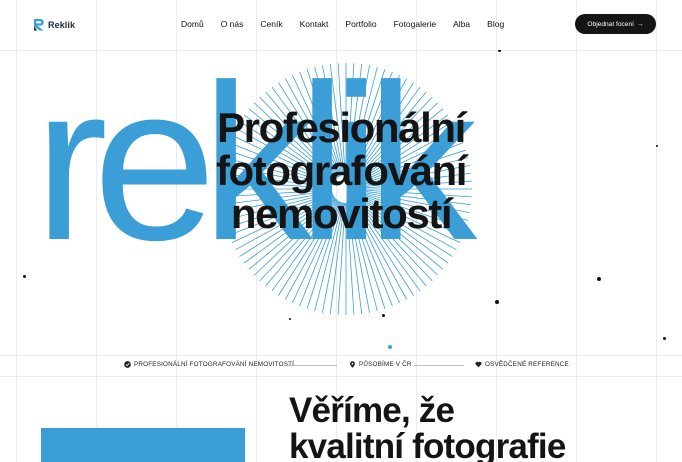 Image resolution: width=682 pixels, height=462 pixels. What do you see at coordinates (610, 24) in the screenshot?
I see `order-photoshoot-label: Objednat focení` at bounding box center [610, 24].